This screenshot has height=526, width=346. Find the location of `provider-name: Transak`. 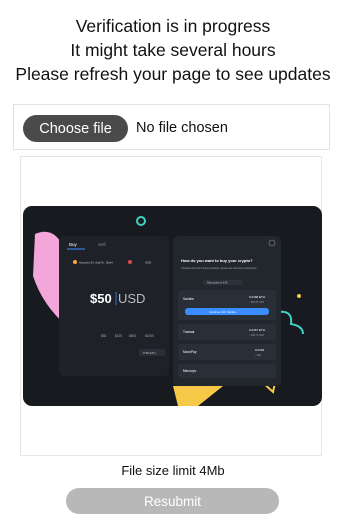

provider-name: Transak is located at coordinates (189, 332).